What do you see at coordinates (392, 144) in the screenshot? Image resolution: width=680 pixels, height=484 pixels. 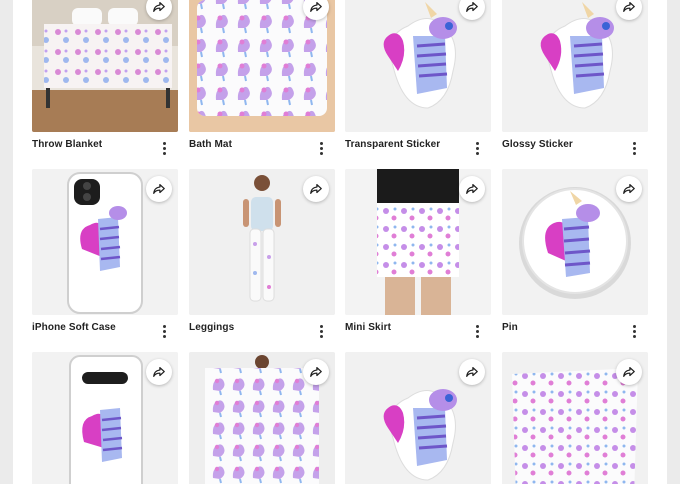 I see `product-label: Transparent Sticker` at bounding box center [392, 144].